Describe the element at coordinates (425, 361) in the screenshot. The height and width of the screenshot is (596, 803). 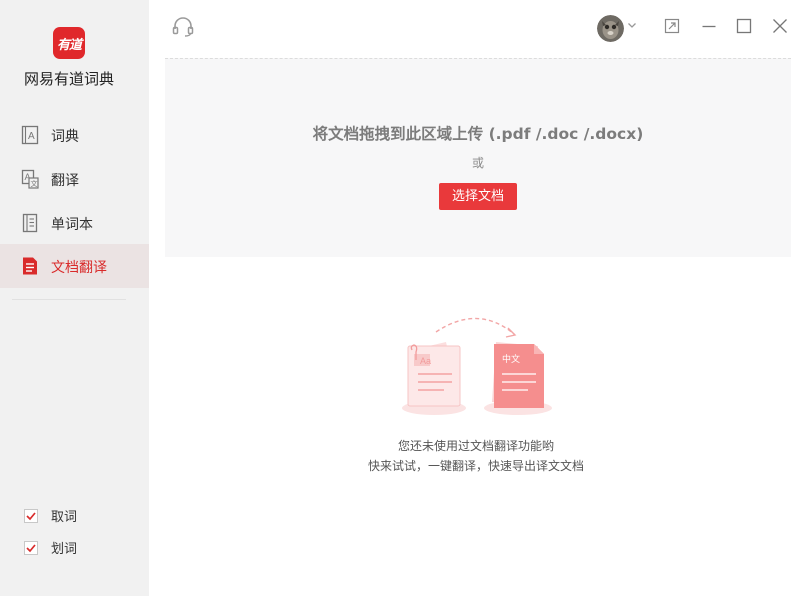
I see `source-lang-tag: Aa` at that location.